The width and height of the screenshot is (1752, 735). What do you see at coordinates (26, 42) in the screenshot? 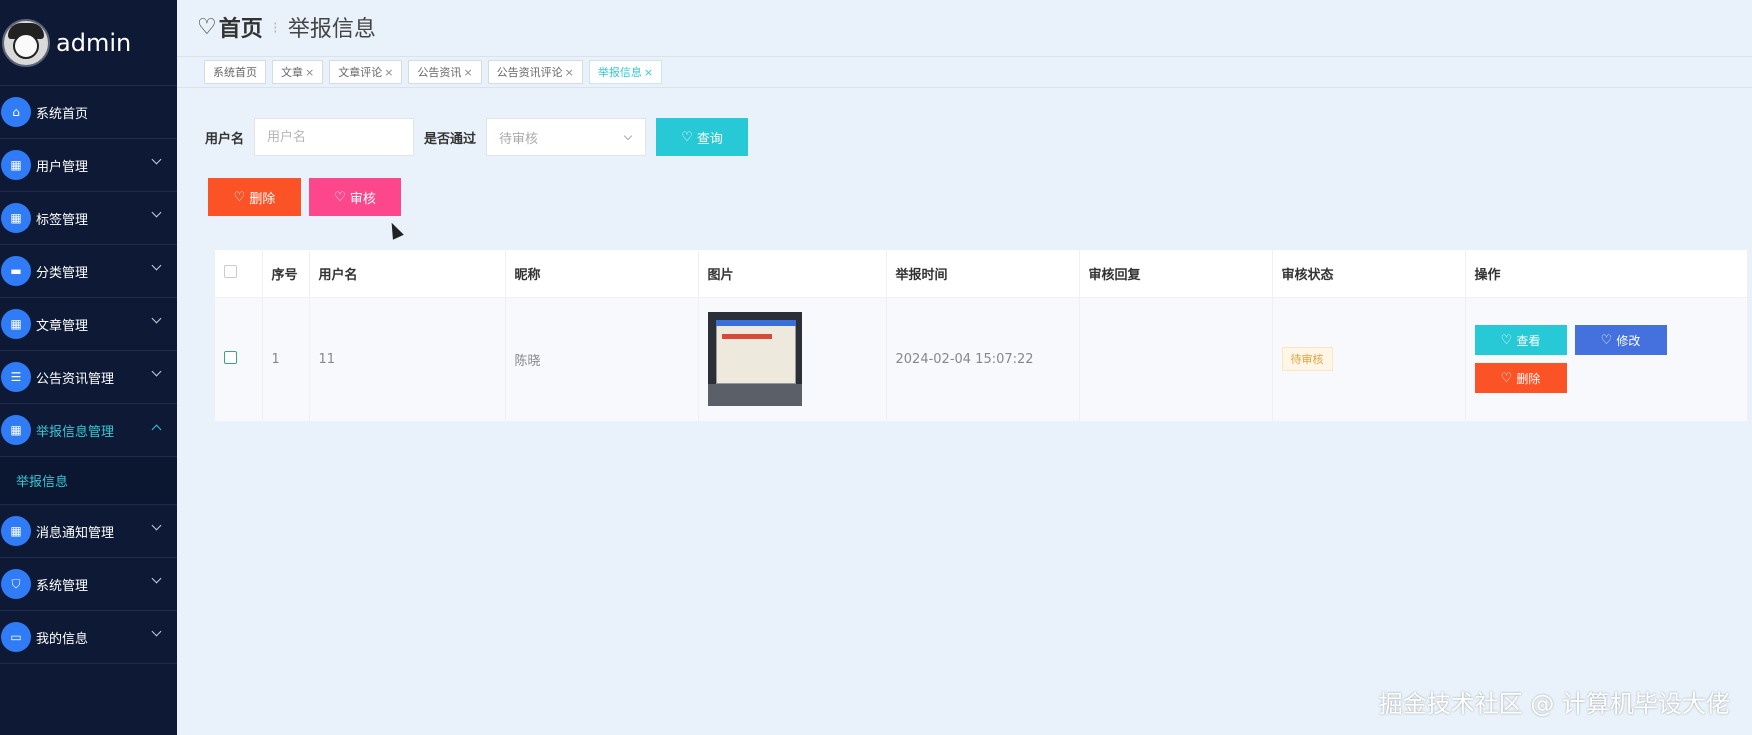
I see `avatar` at bounding box center [26, 42].